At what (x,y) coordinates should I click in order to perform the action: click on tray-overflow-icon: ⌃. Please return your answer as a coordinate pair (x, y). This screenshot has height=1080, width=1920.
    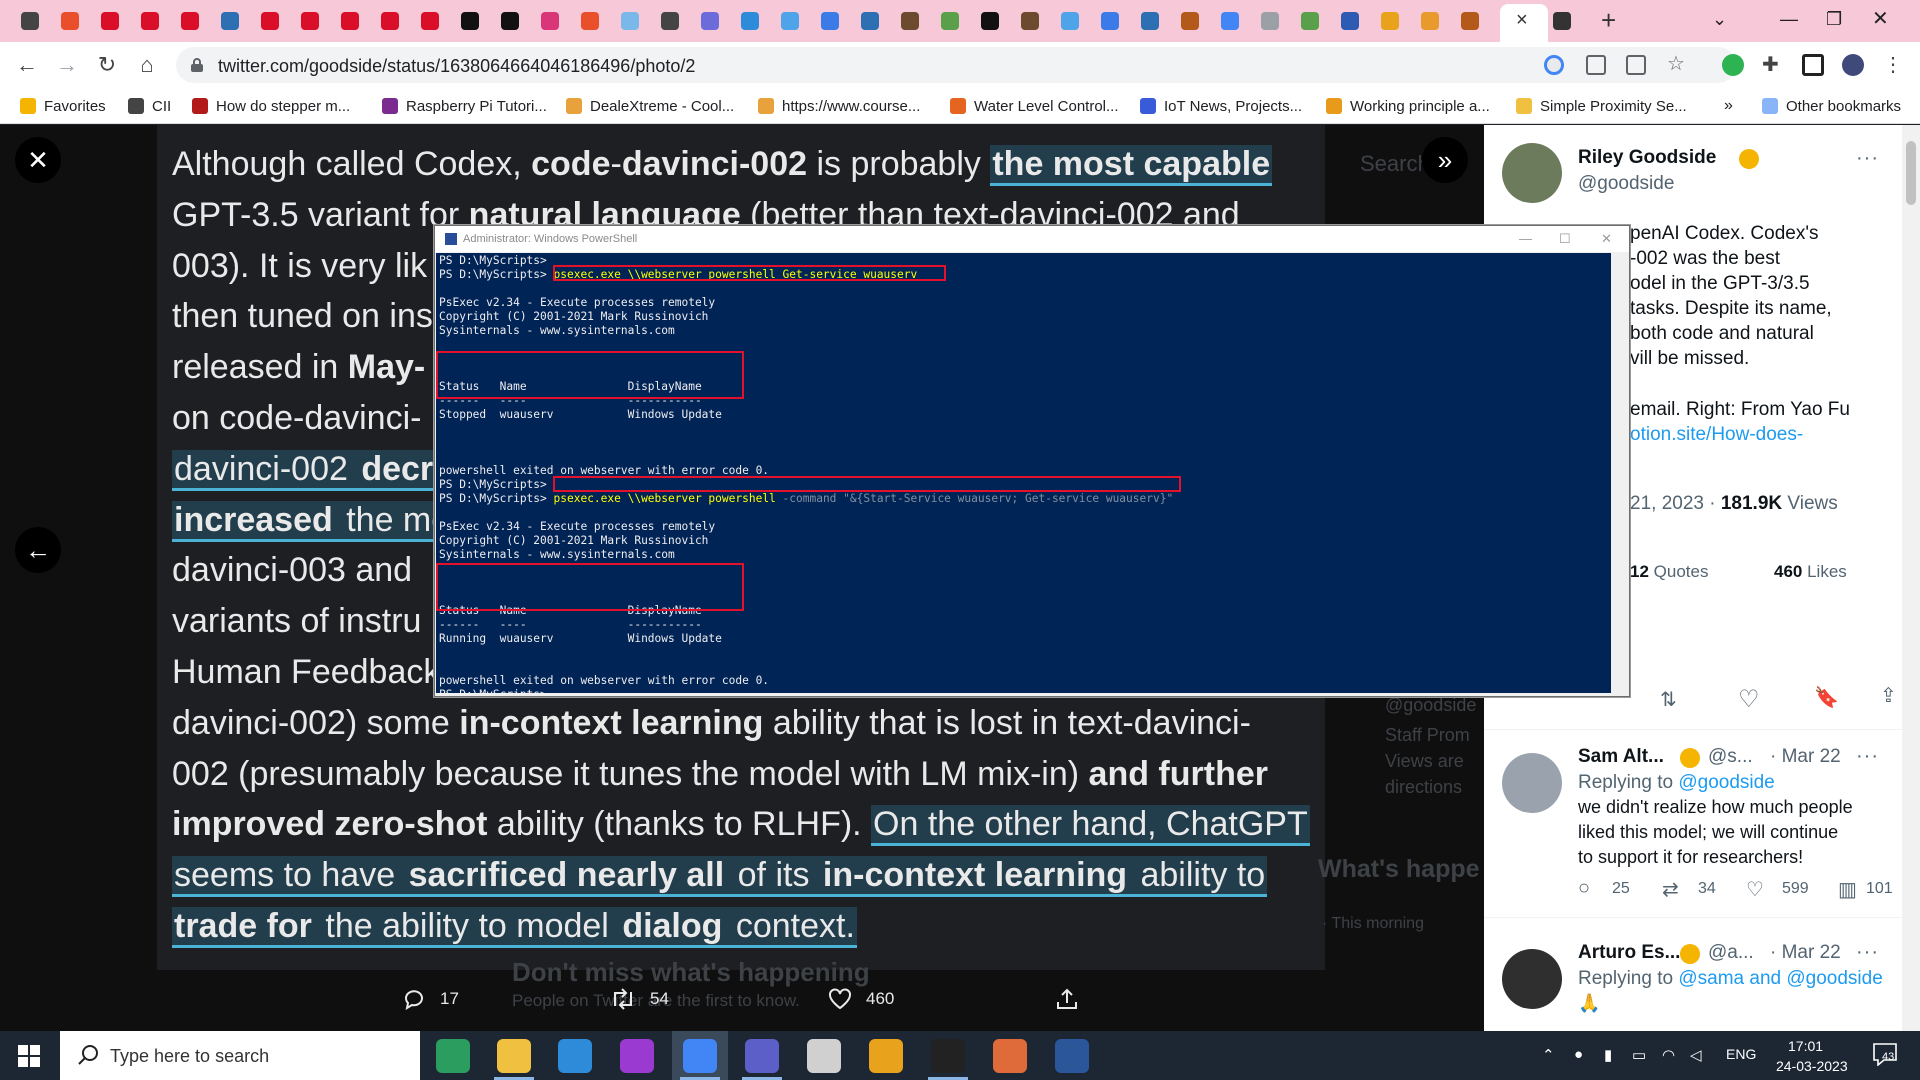
    Looking at the image, I should click on (1548, 1055).